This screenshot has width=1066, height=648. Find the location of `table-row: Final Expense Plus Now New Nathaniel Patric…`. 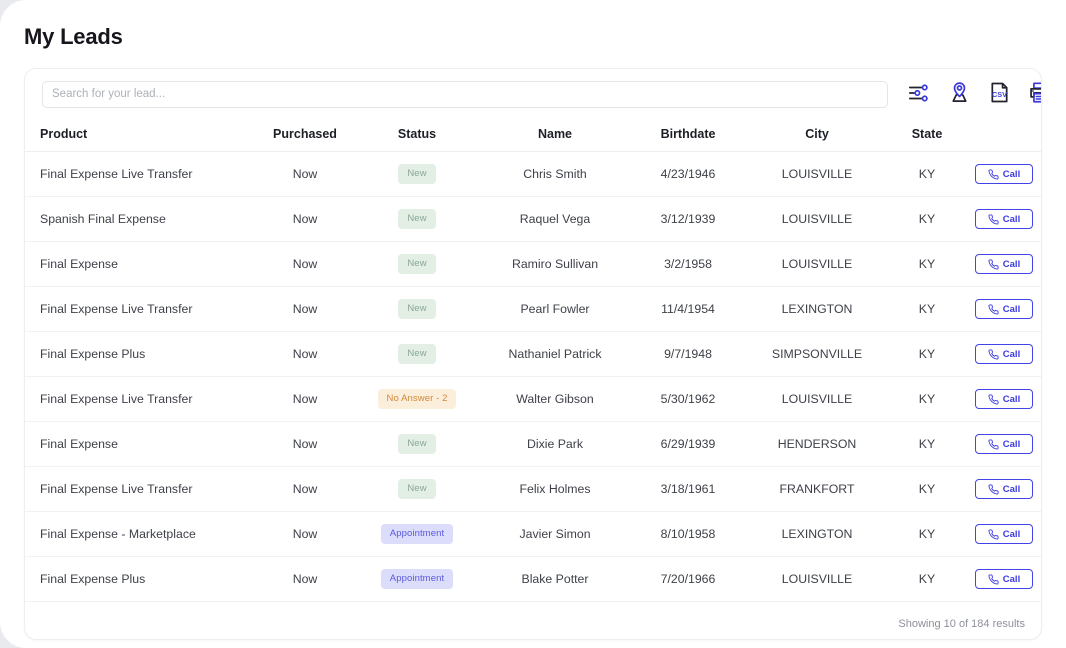

table-row: Final Expense Plus Now New Nathaniel Patric… is located at coordinates (533, 354).